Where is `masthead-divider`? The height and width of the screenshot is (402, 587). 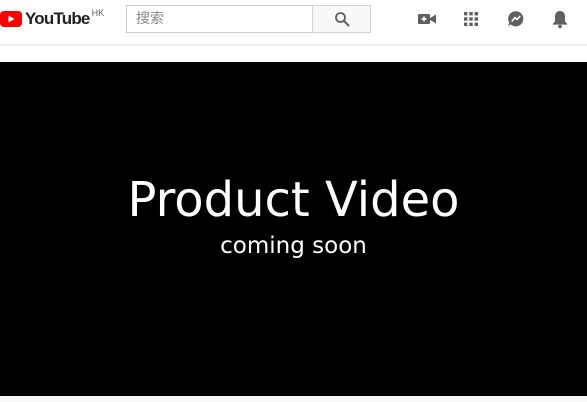
masthead-divider is located at coordinates (293, 45).